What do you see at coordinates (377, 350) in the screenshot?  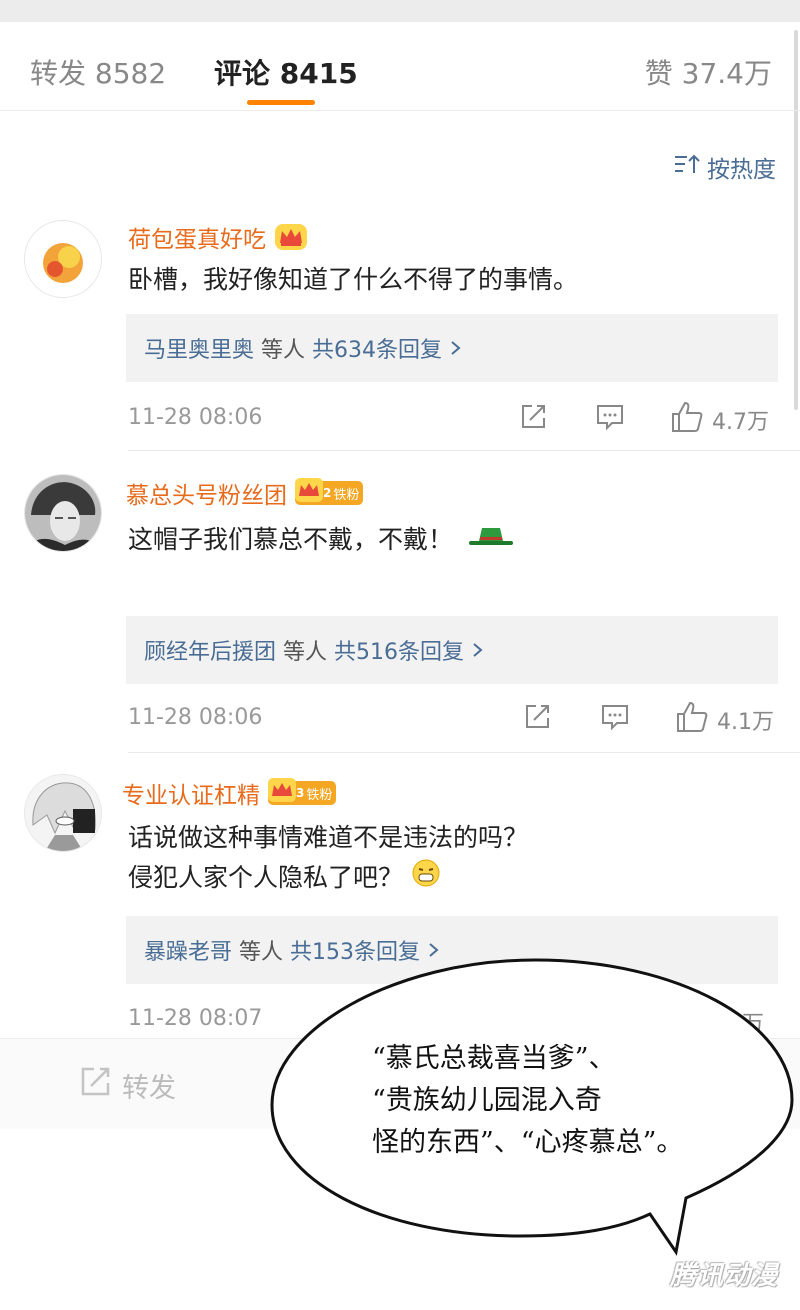 I see `reply-count: 共634条回复` at bounding box center [377, 350].